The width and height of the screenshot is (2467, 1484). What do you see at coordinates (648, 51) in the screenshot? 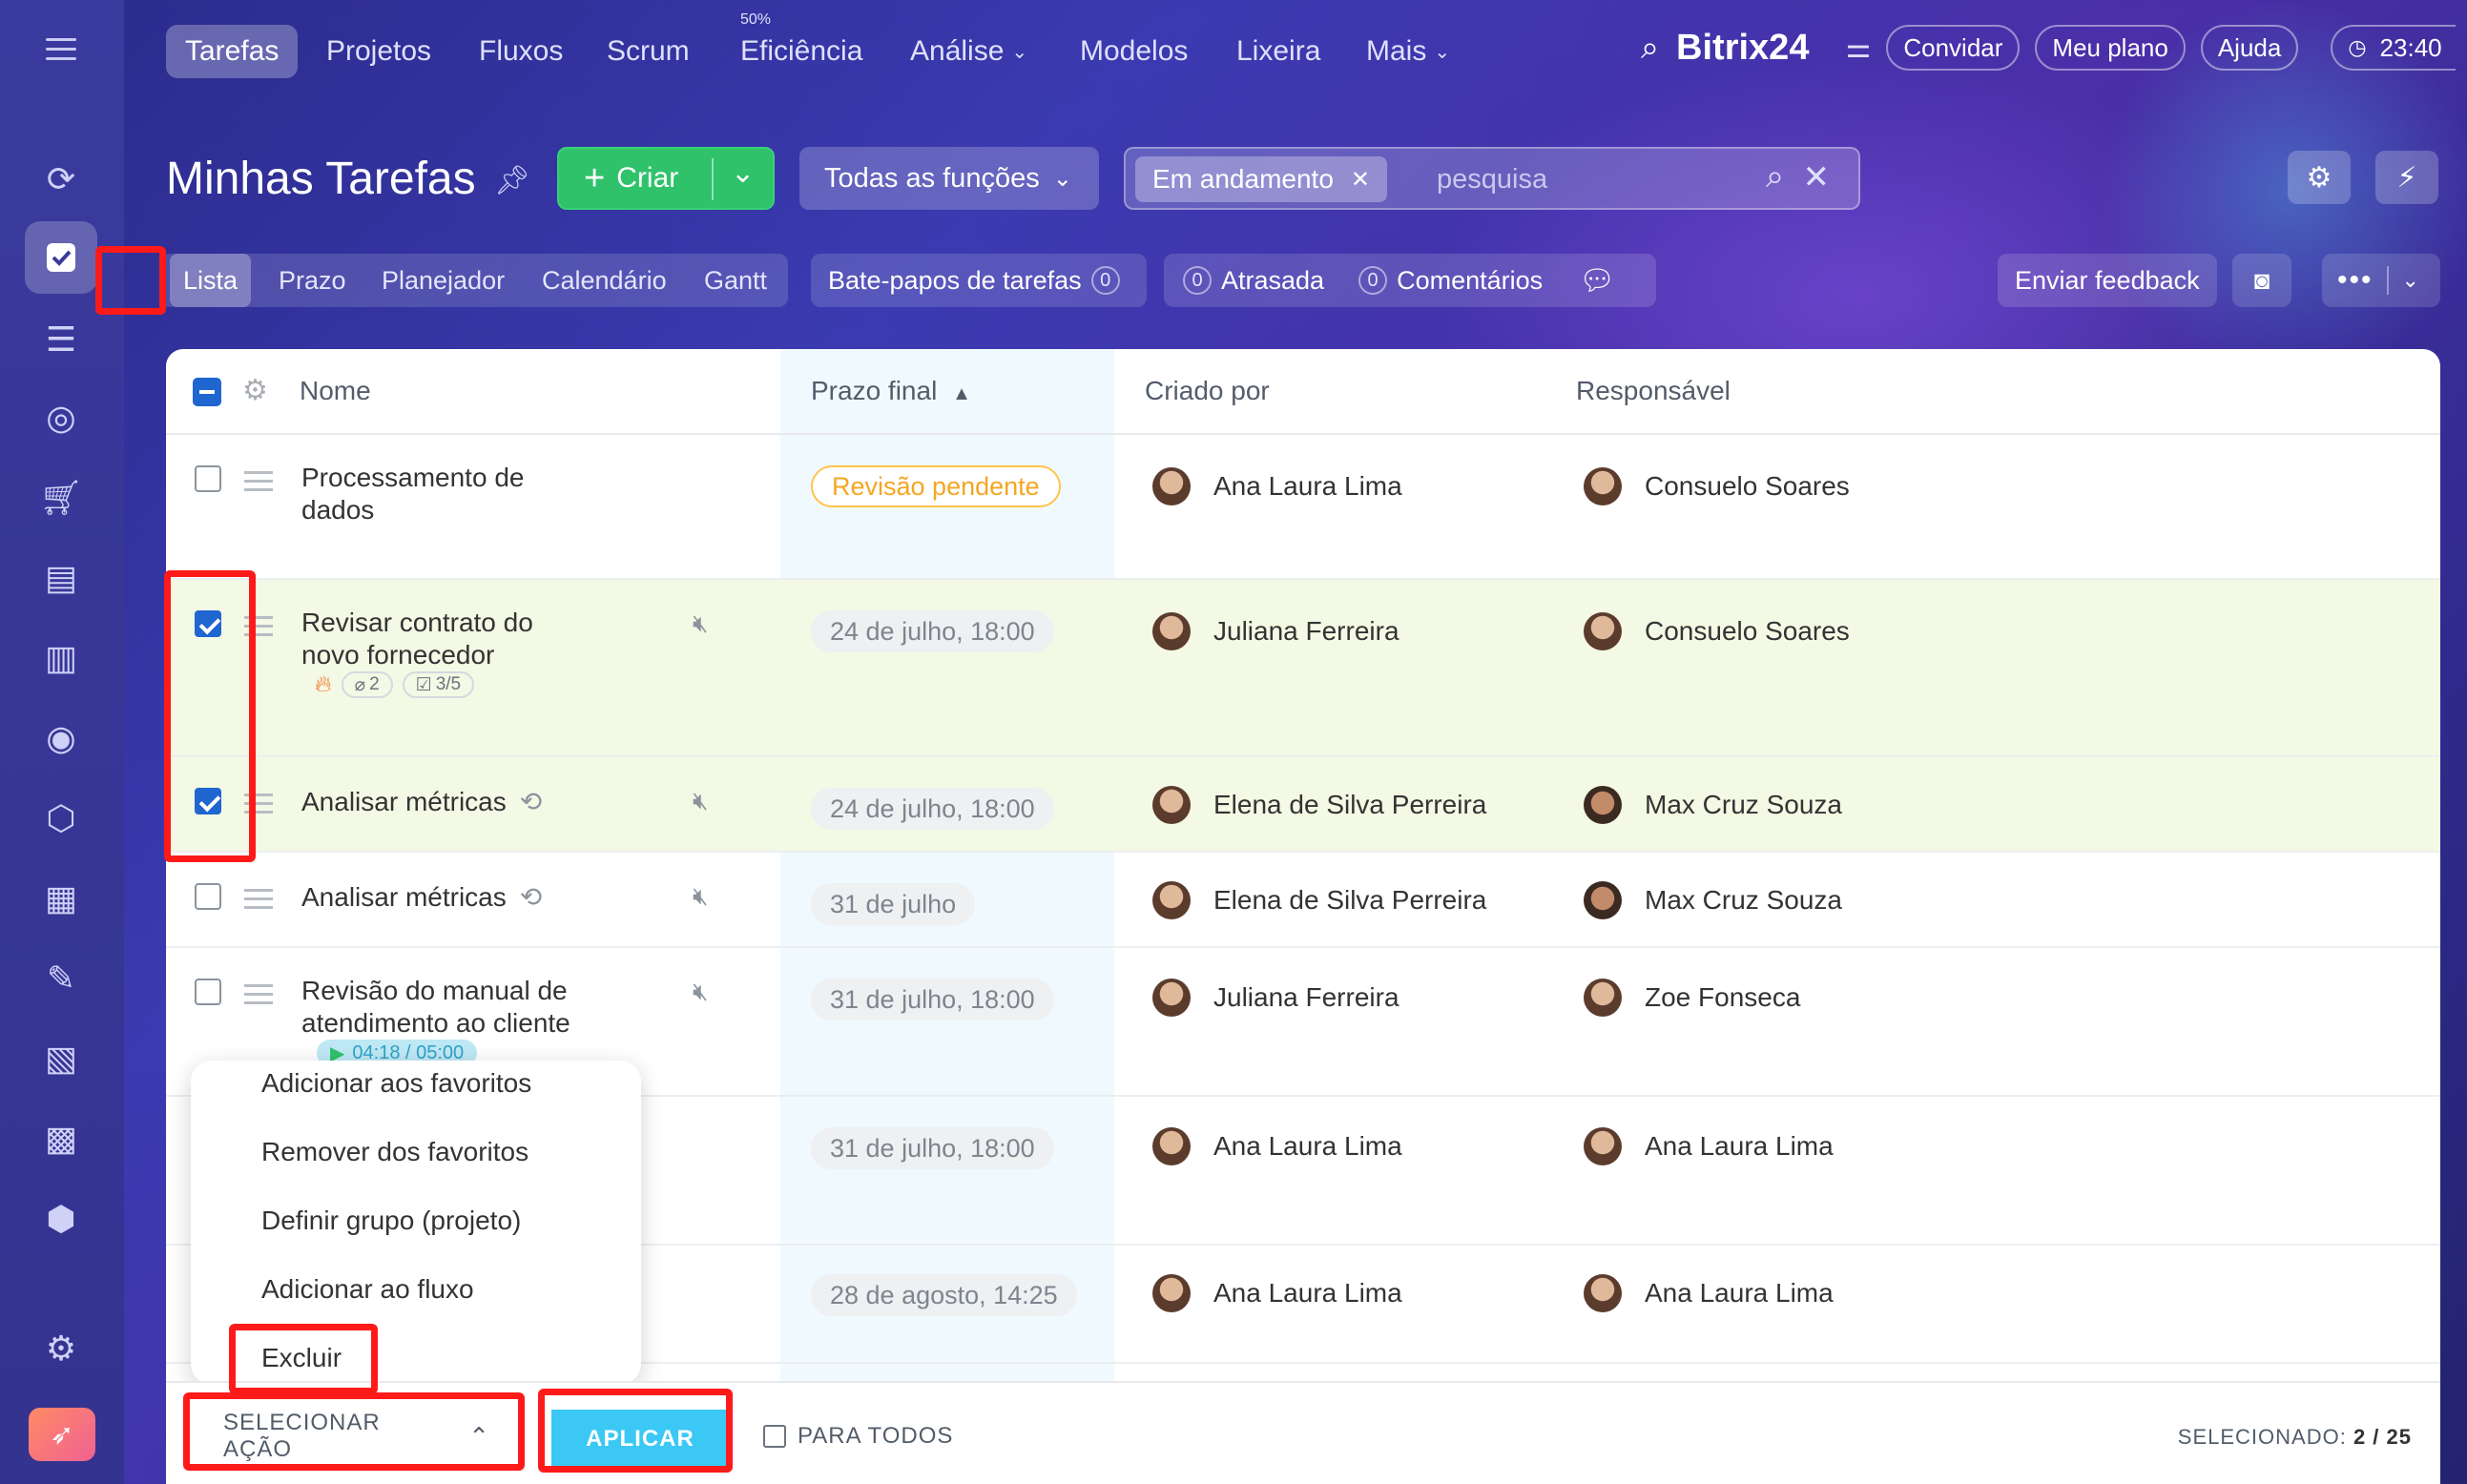
I see `nav-tab-scrum: Scrum` at bounding box center [648, 51].